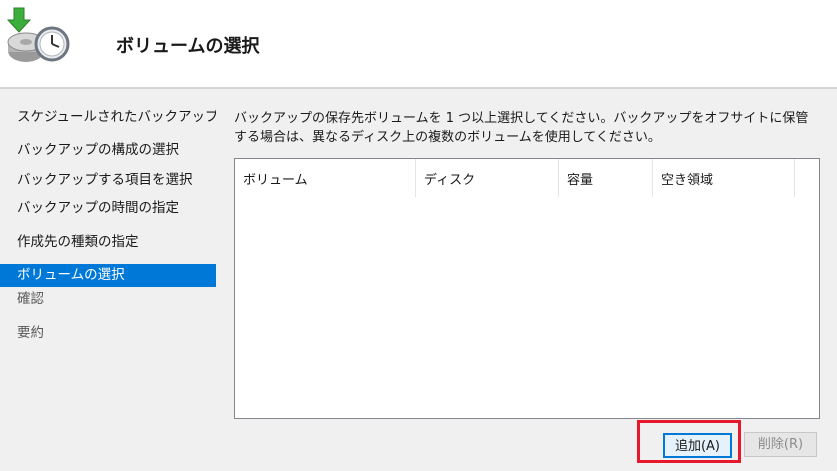  Describe the element at coordinates (606, 178) in the screenshot. I see `column-header-capacity: 容量` at that location.